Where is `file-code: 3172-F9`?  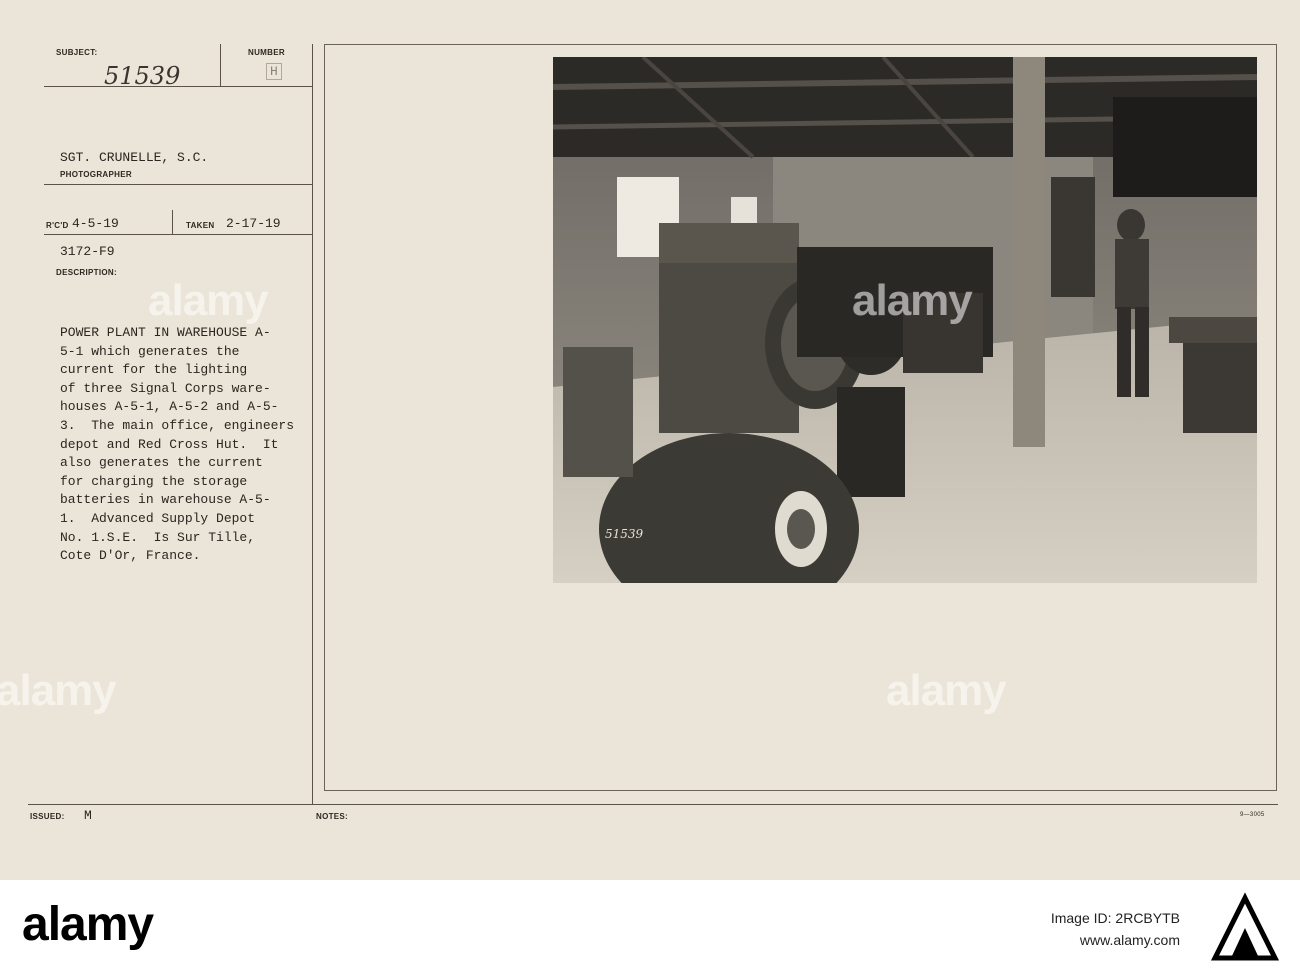
file-code: 3172-F9 is located at coordinates (87, 251).